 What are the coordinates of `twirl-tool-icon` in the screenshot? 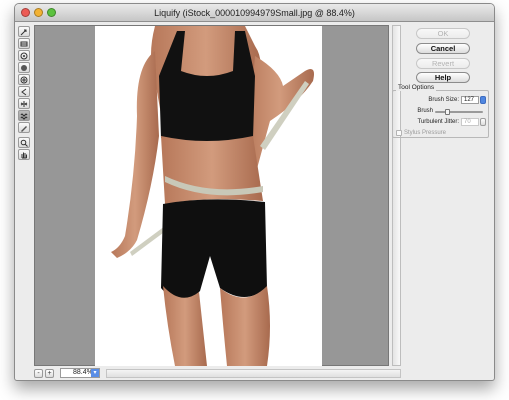 It's located at (24, 55).